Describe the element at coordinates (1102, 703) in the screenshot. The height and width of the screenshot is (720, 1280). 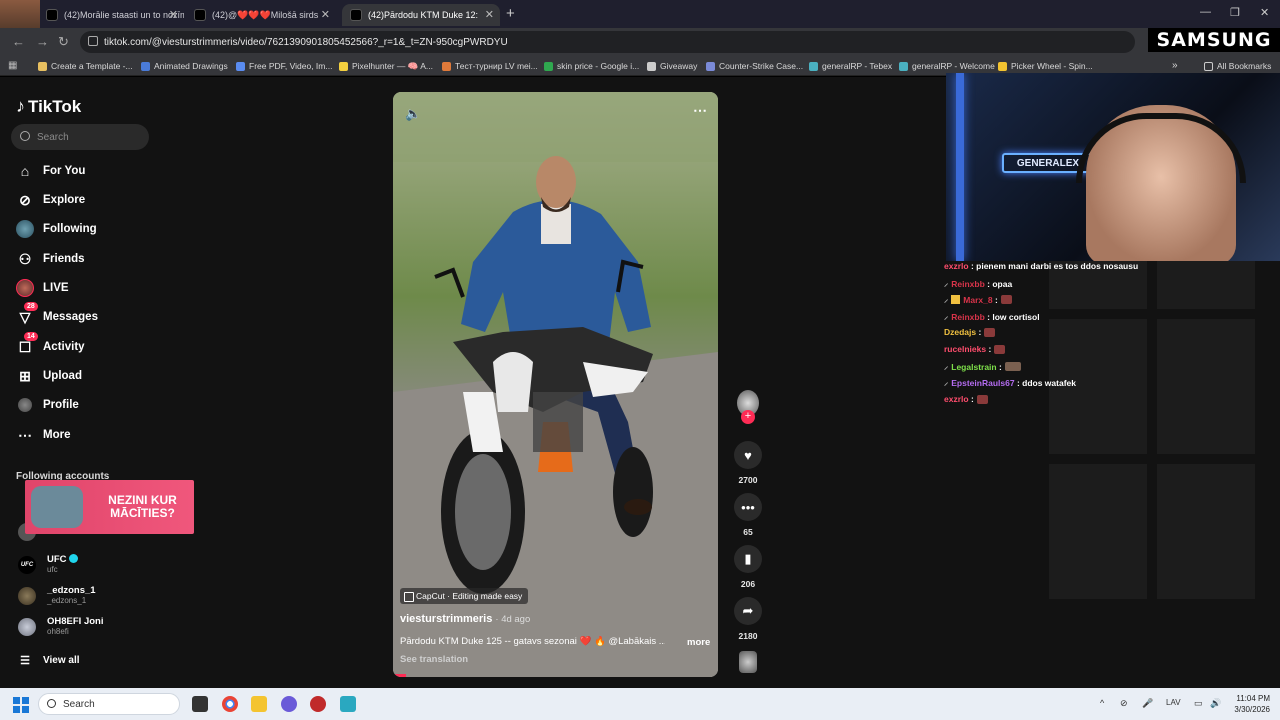
I see `tray-chevron-icon: ^` at that location.